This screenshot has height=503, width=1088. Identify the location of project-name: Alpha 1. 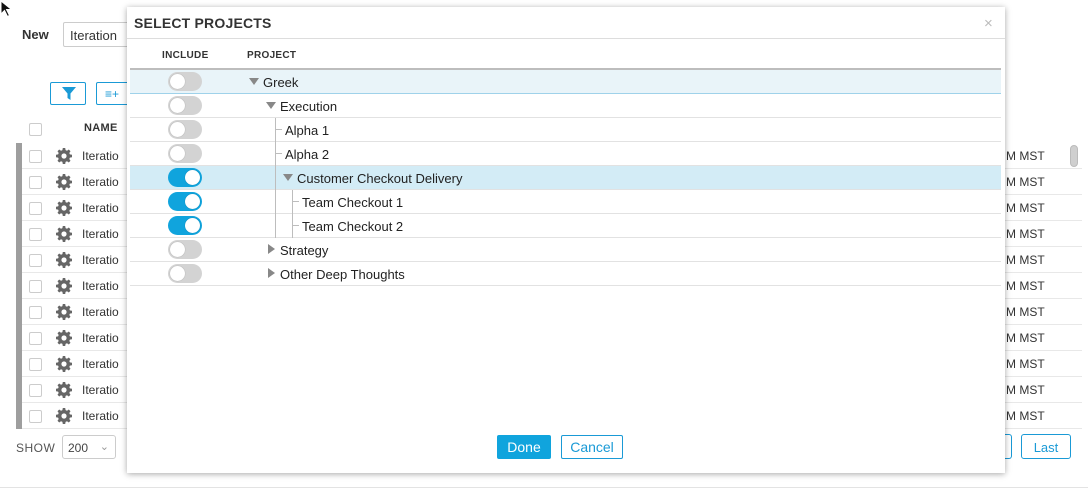
(307, 130).